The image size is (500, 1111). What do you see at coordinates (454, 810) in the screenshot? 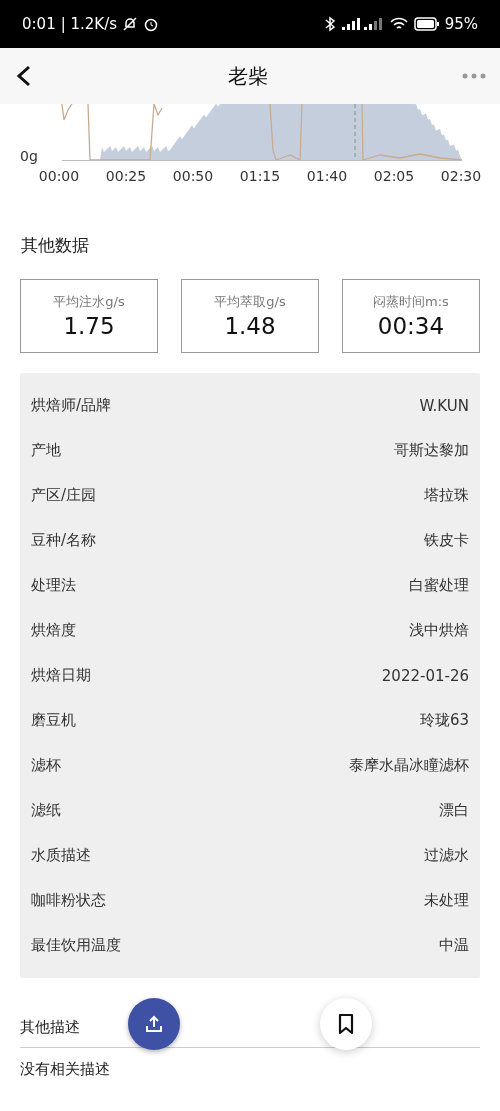
I see `detail-value: 漂白` at bounding box center [454, 810].